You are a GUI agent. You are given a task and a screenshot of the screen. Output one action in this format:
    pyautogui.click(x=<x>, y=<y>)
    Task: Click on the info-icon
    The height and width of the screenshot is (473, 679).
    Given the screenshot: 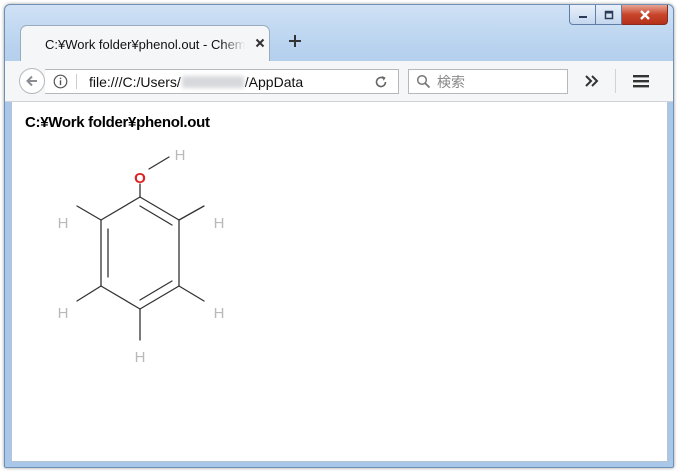 What is the action you would take?
    pyautogui.click(x=60, y=81)
    